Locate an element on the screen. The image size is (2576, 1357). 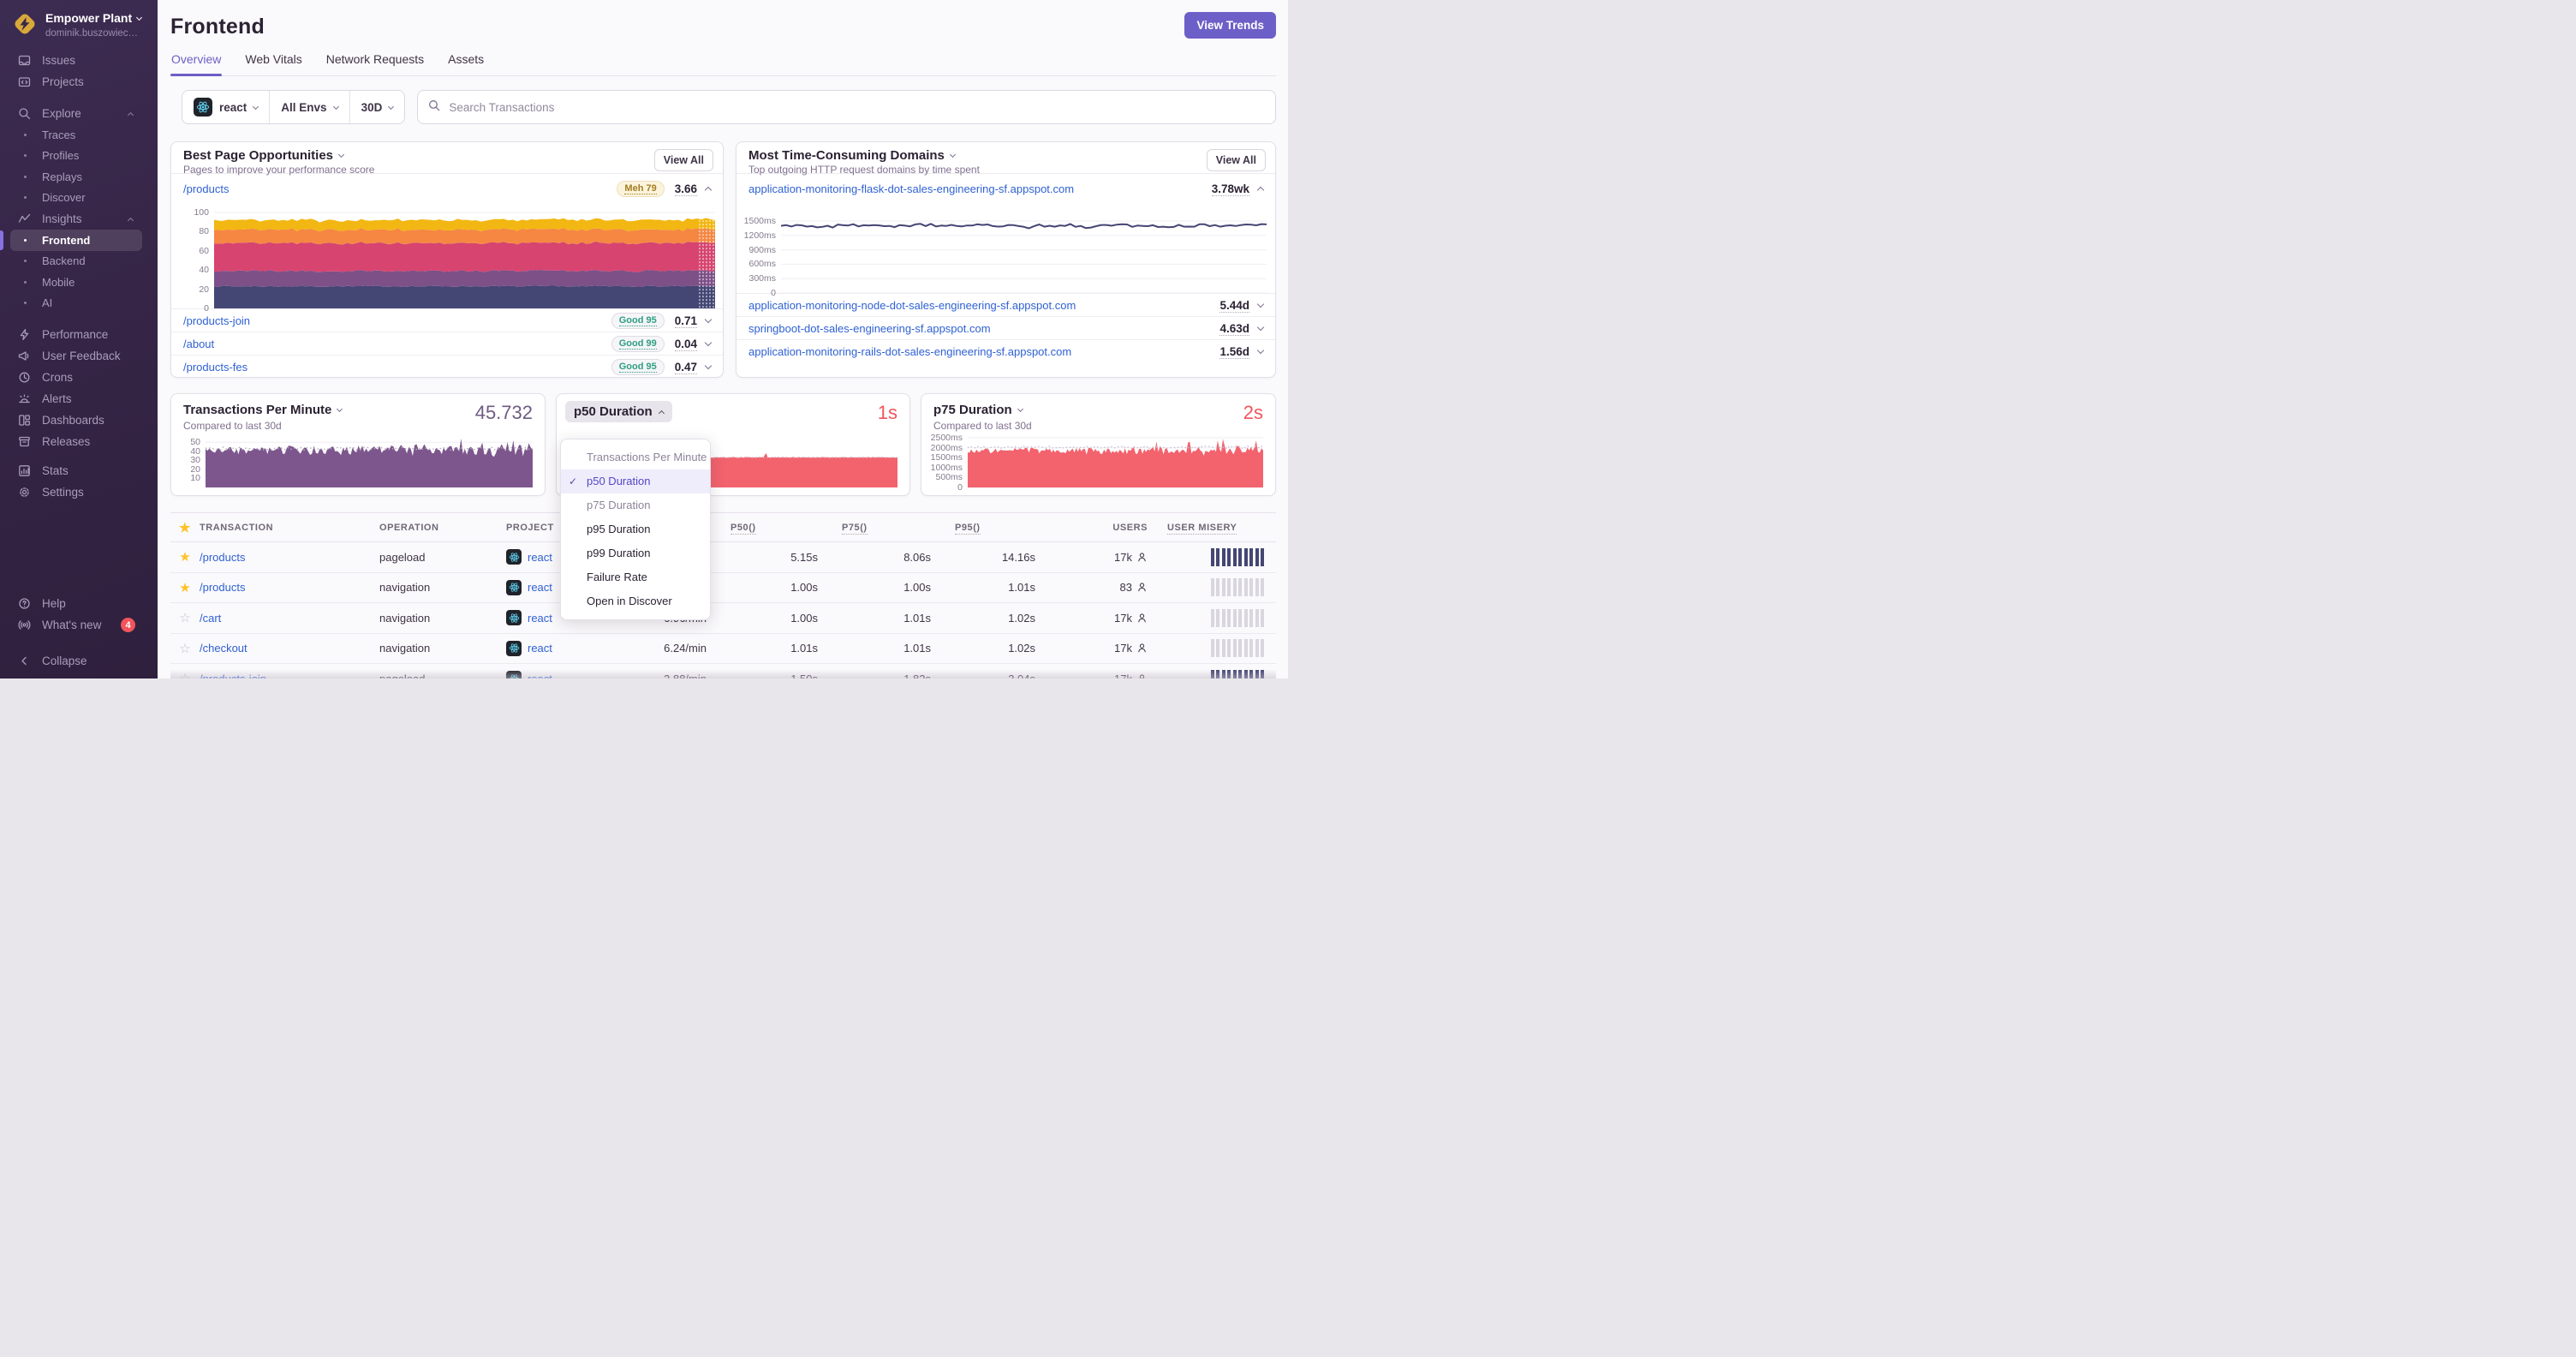
sidebar-item-stats: Stats is located at coordinates (79, 470).